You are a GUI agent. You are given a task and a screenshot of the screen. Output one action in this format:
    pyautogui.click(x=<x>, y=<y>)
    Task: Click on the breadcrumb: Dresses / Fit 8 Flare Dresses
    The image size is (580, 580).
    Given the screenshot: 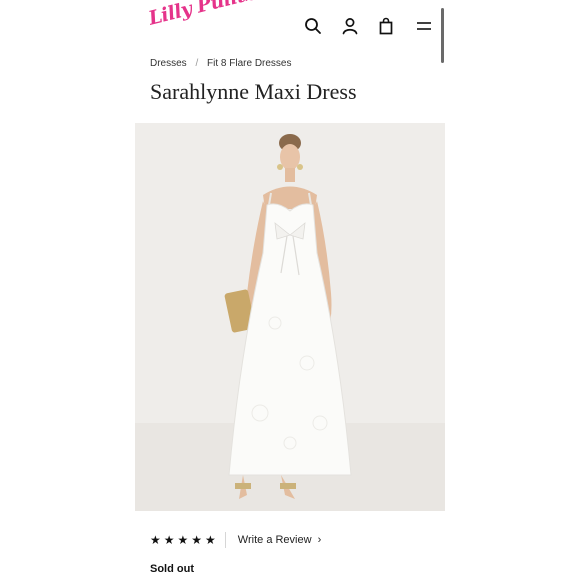 What is the action you would take?
    pyautogui.click(x=221, y=63)
    